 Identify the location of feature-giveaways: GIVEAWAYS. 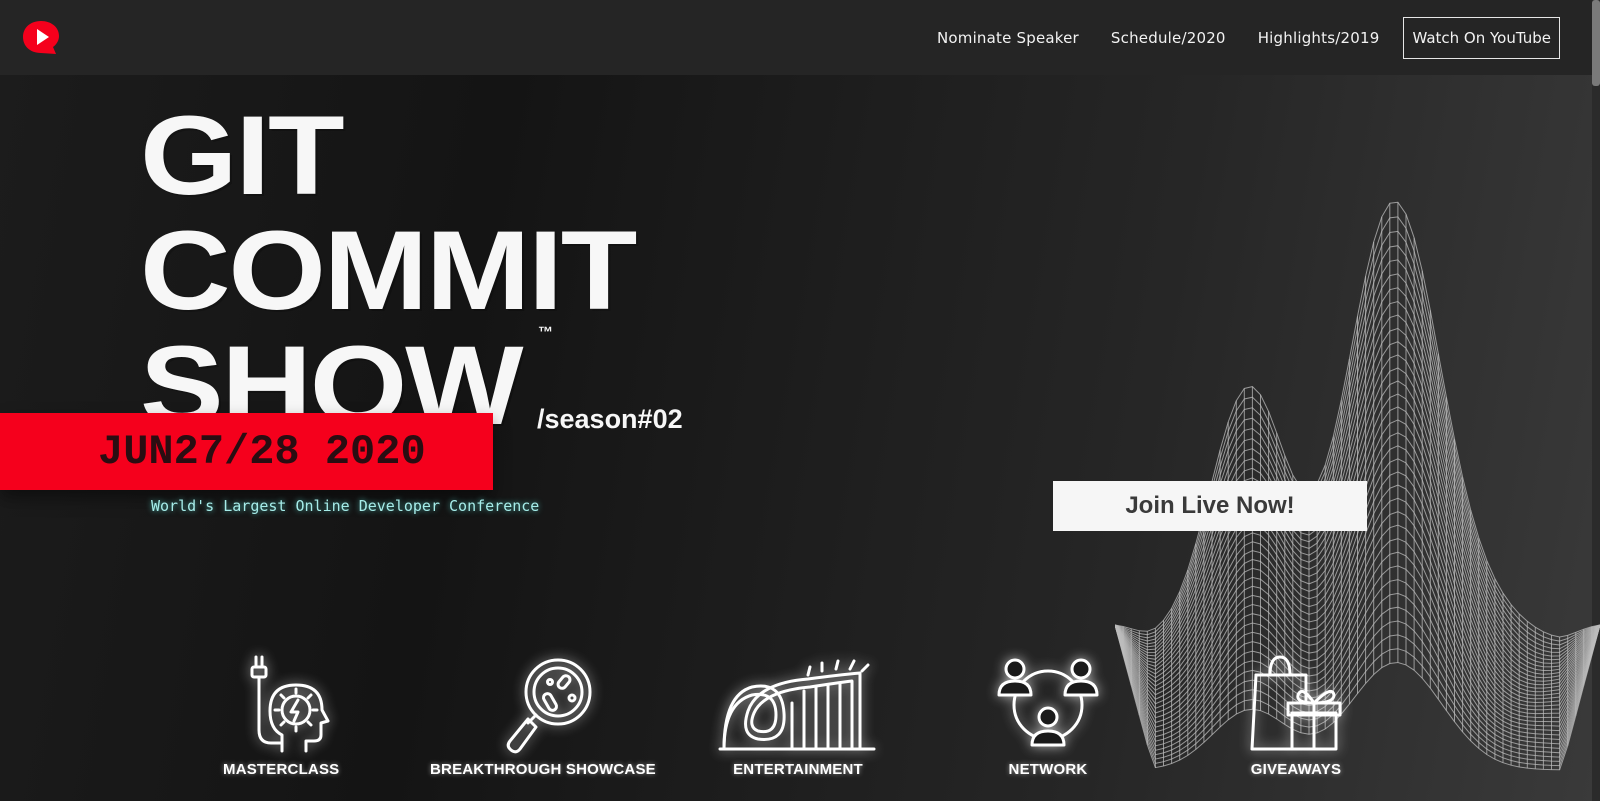
(1296, 716).